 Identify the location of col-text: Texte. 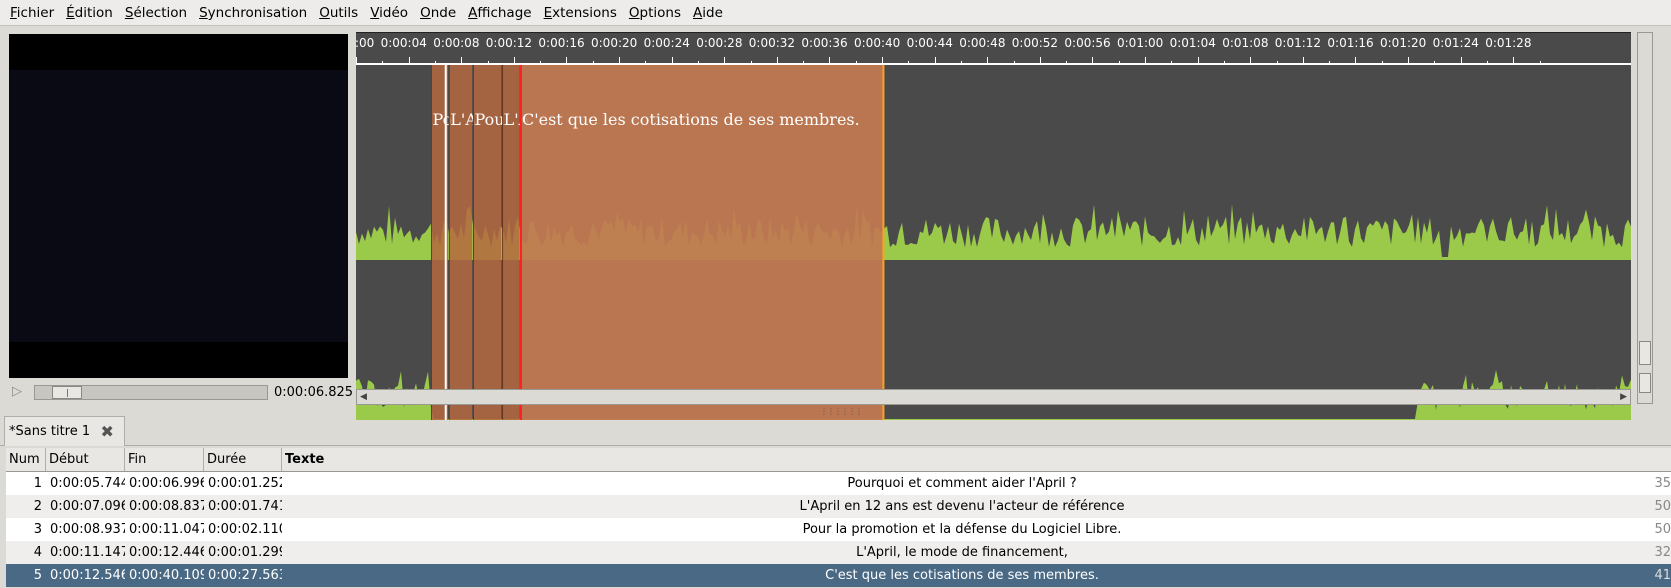
(976, 459).